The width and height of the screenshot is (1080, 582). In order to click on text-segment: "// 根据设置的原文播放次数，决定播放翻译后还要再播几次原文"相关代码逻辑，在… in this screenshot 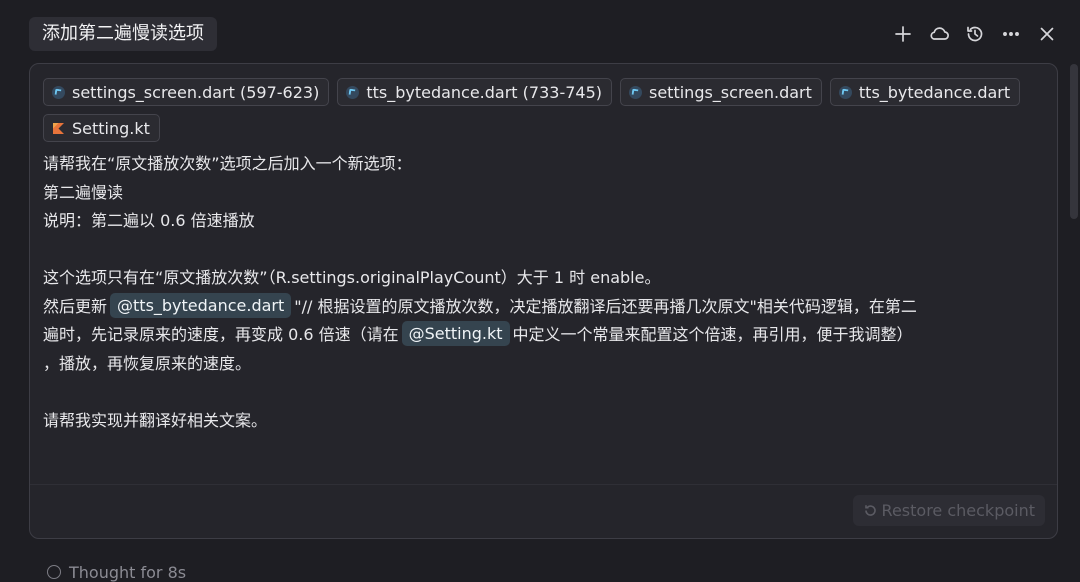, I will do `click(605, 306)`.